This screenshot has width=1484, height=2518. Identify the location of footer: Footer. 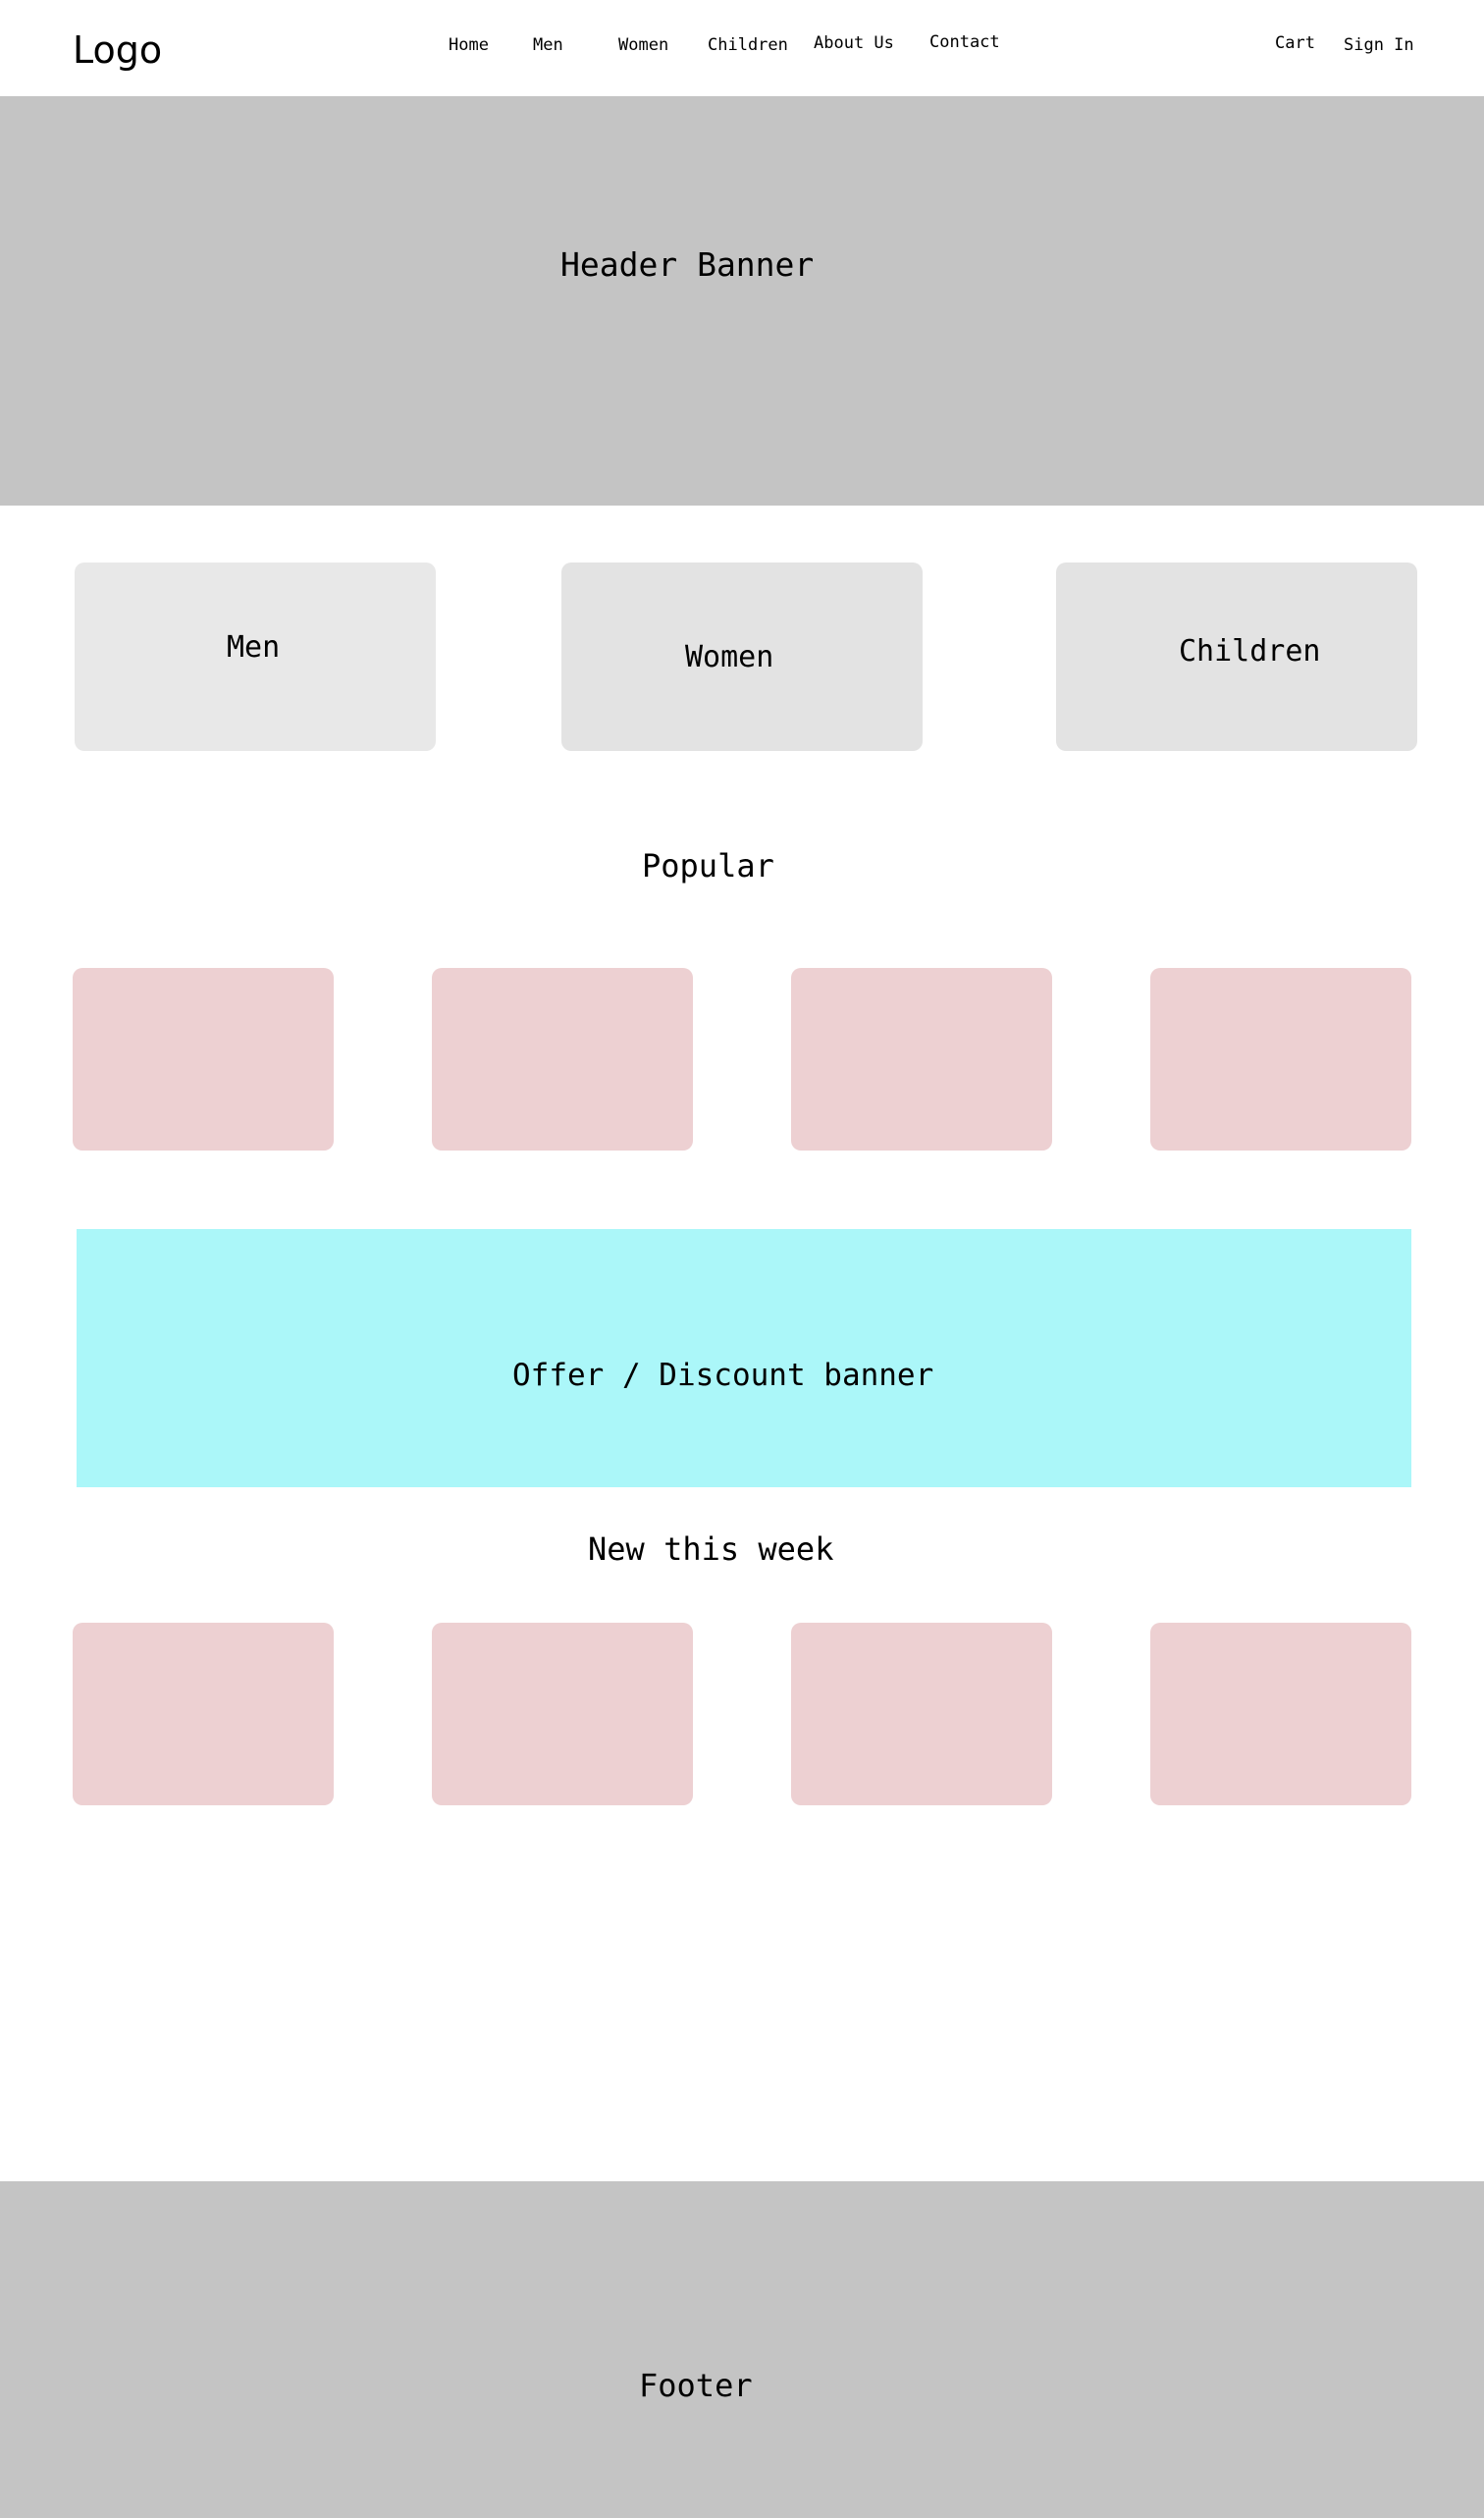
(742, 2349).